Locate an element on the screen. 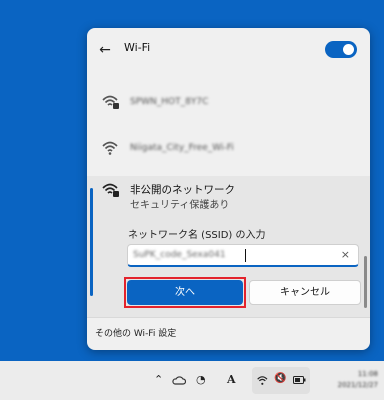 The height and width of the screenshot is (400, 384). system-tray: 🔇 is located at coordinates (281, 380).